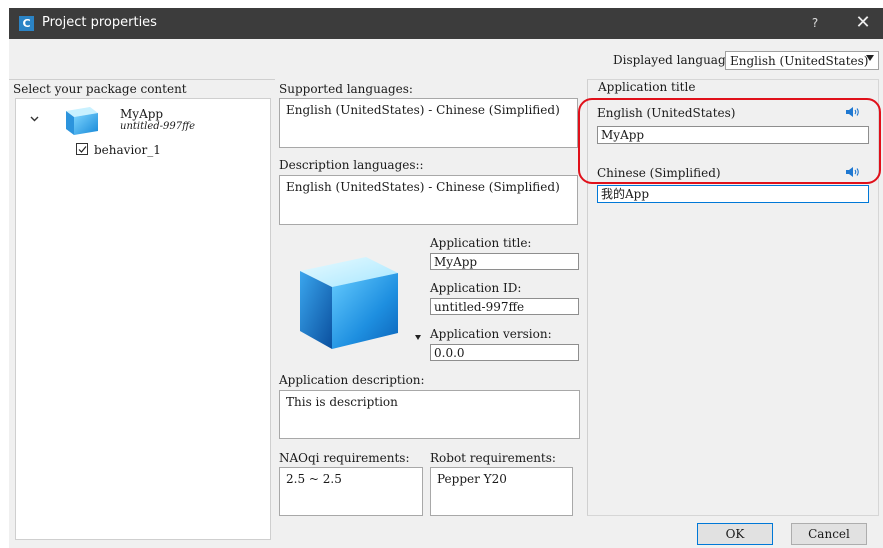 Image resolution: width=883 pixels, height=548 pixels. Describe the element at coordinates (99, 22) in the screenshot. I see `window-title: Project properties` at that location.